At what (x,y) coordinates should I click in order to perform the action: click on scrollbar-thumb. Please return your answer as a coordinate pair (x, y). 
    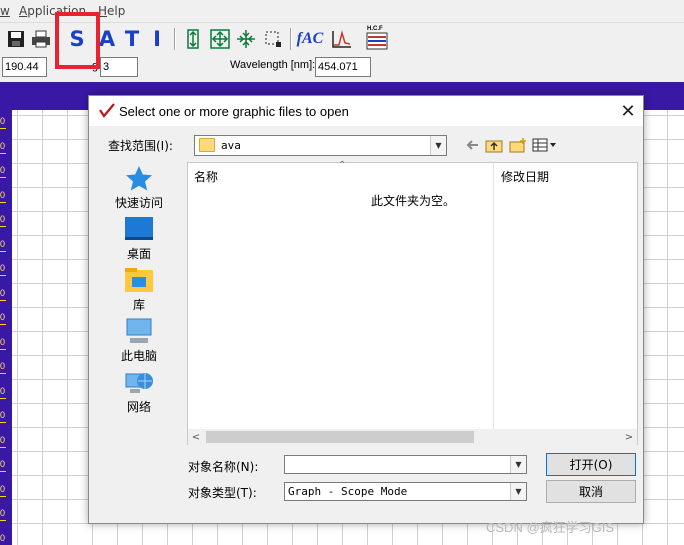
    Looking at the image, I should click on (340, 437).